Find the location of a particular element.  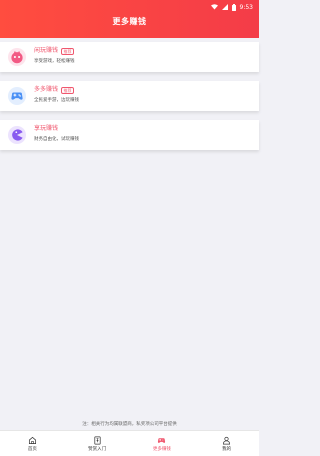

battery-icon is located at coordinates (233, 7).